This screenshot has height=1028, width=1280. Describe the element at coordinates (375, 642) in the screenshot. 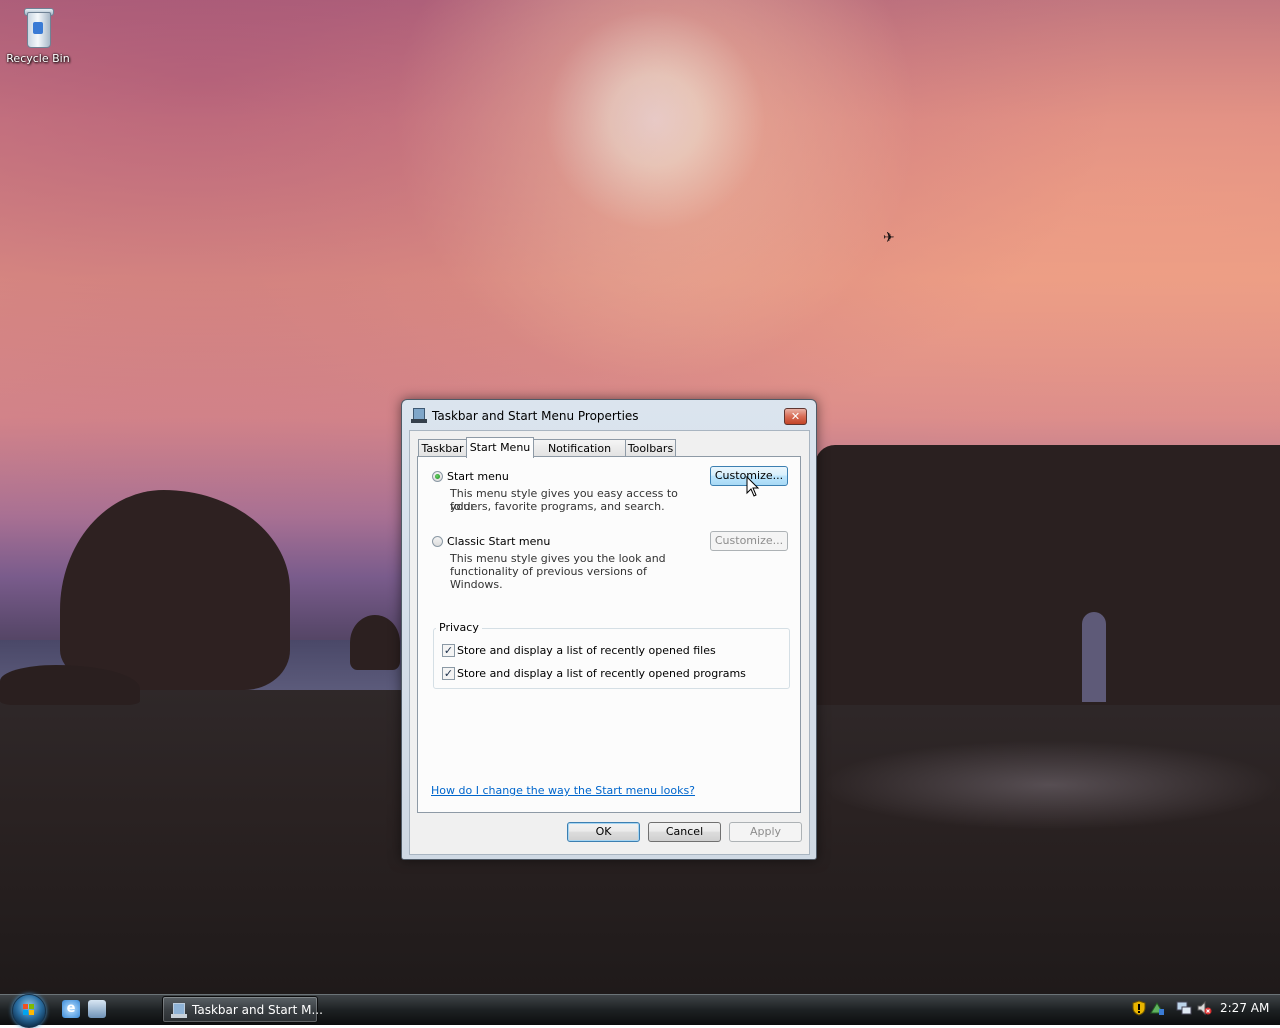

I see `small-rock` at that location.